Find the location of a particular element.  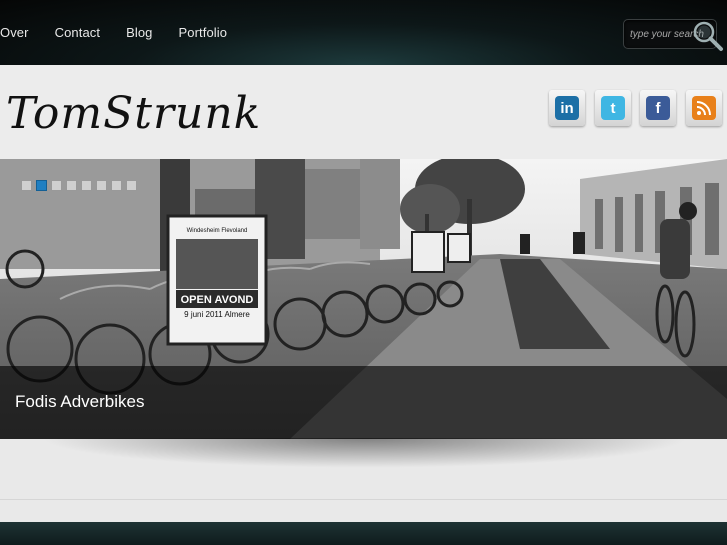

facebook-icon: f is located at coordinates (658, 108).